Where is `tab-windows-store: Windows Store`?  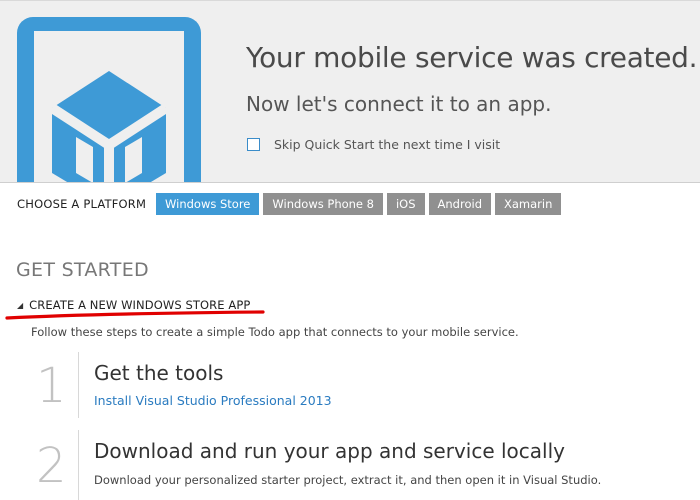
tab-windows-store: Windows Store is located at coordinates (208, 204).